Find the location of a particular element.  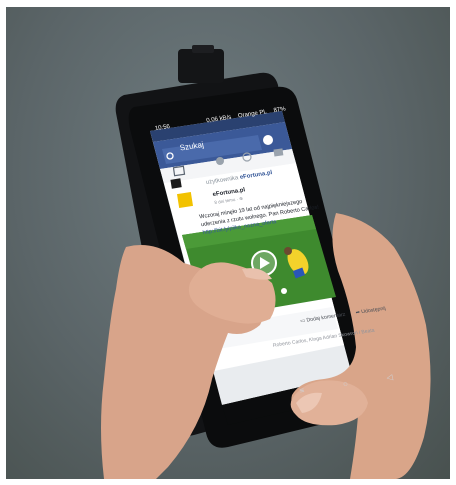

share-action: ➦ Udostępnij is located at coordinates (370, 311).